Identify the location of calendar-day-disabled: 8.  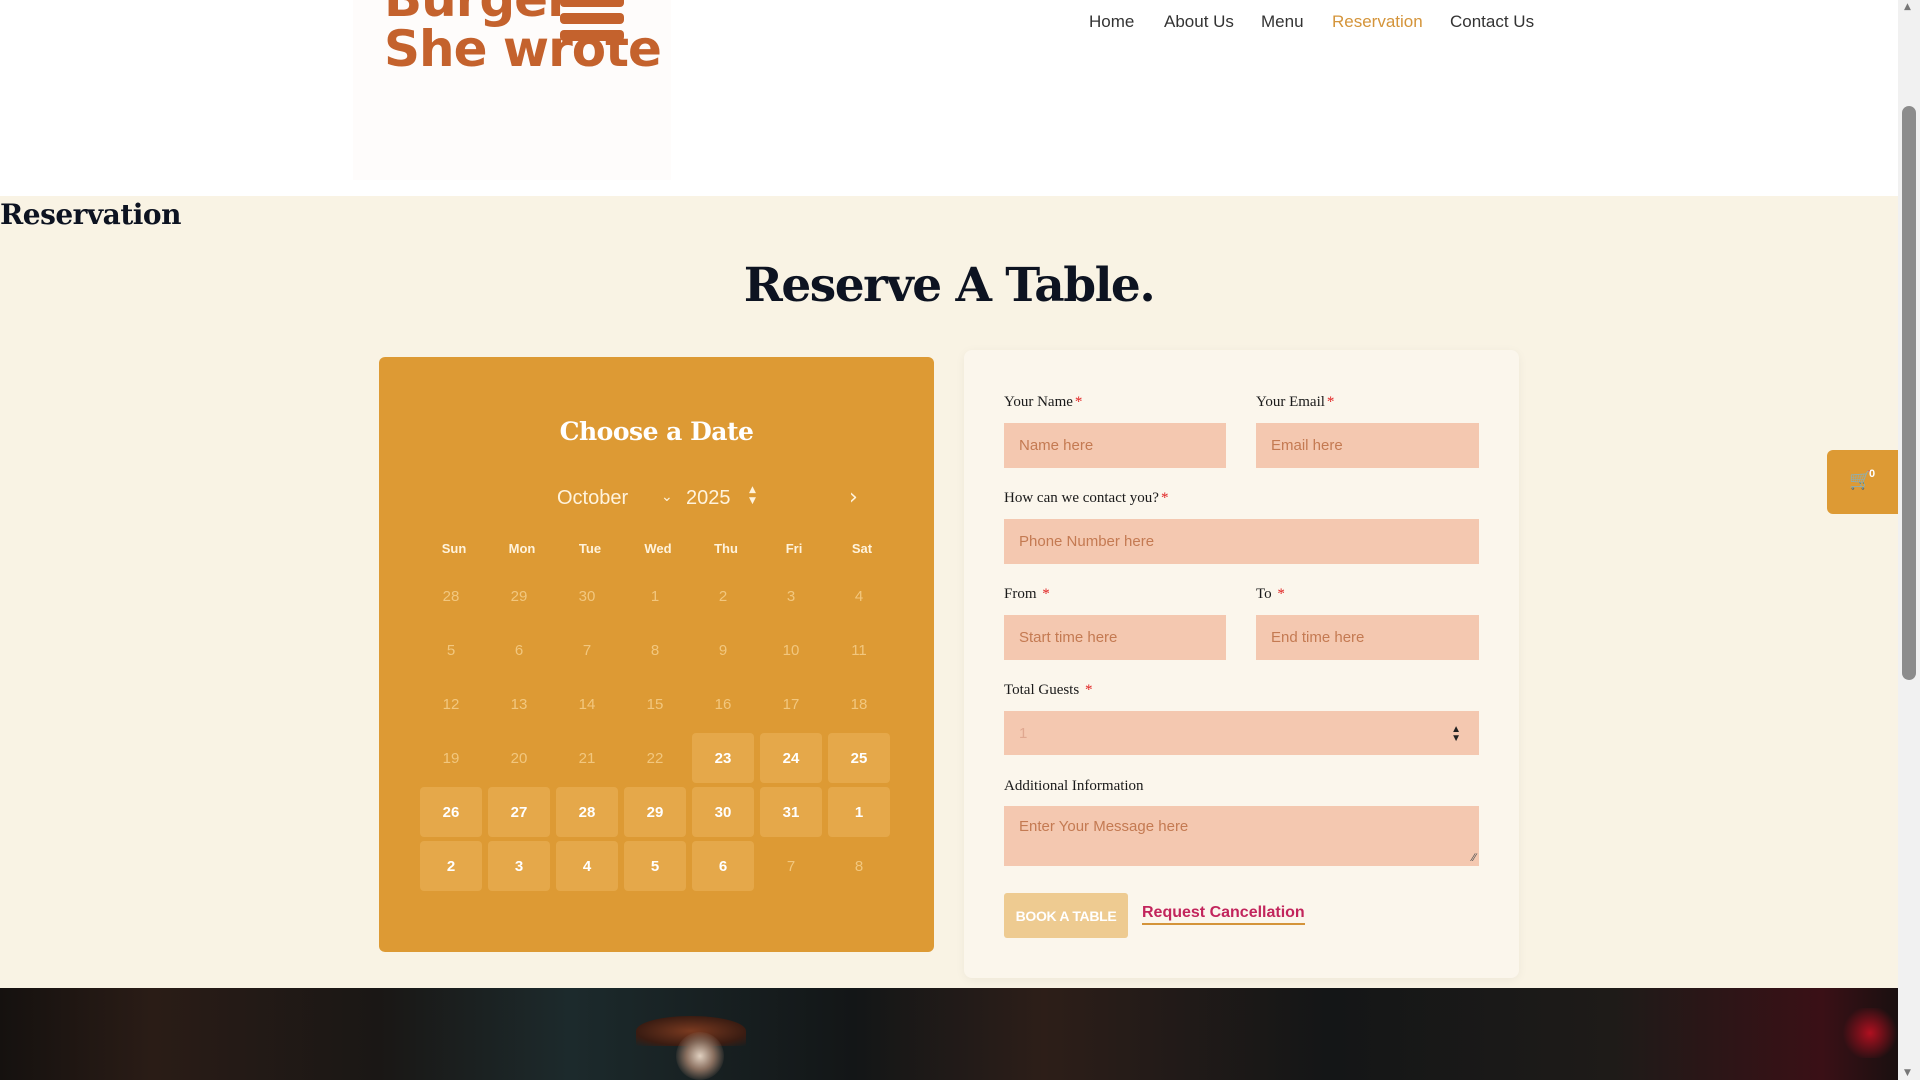
(655, 650).